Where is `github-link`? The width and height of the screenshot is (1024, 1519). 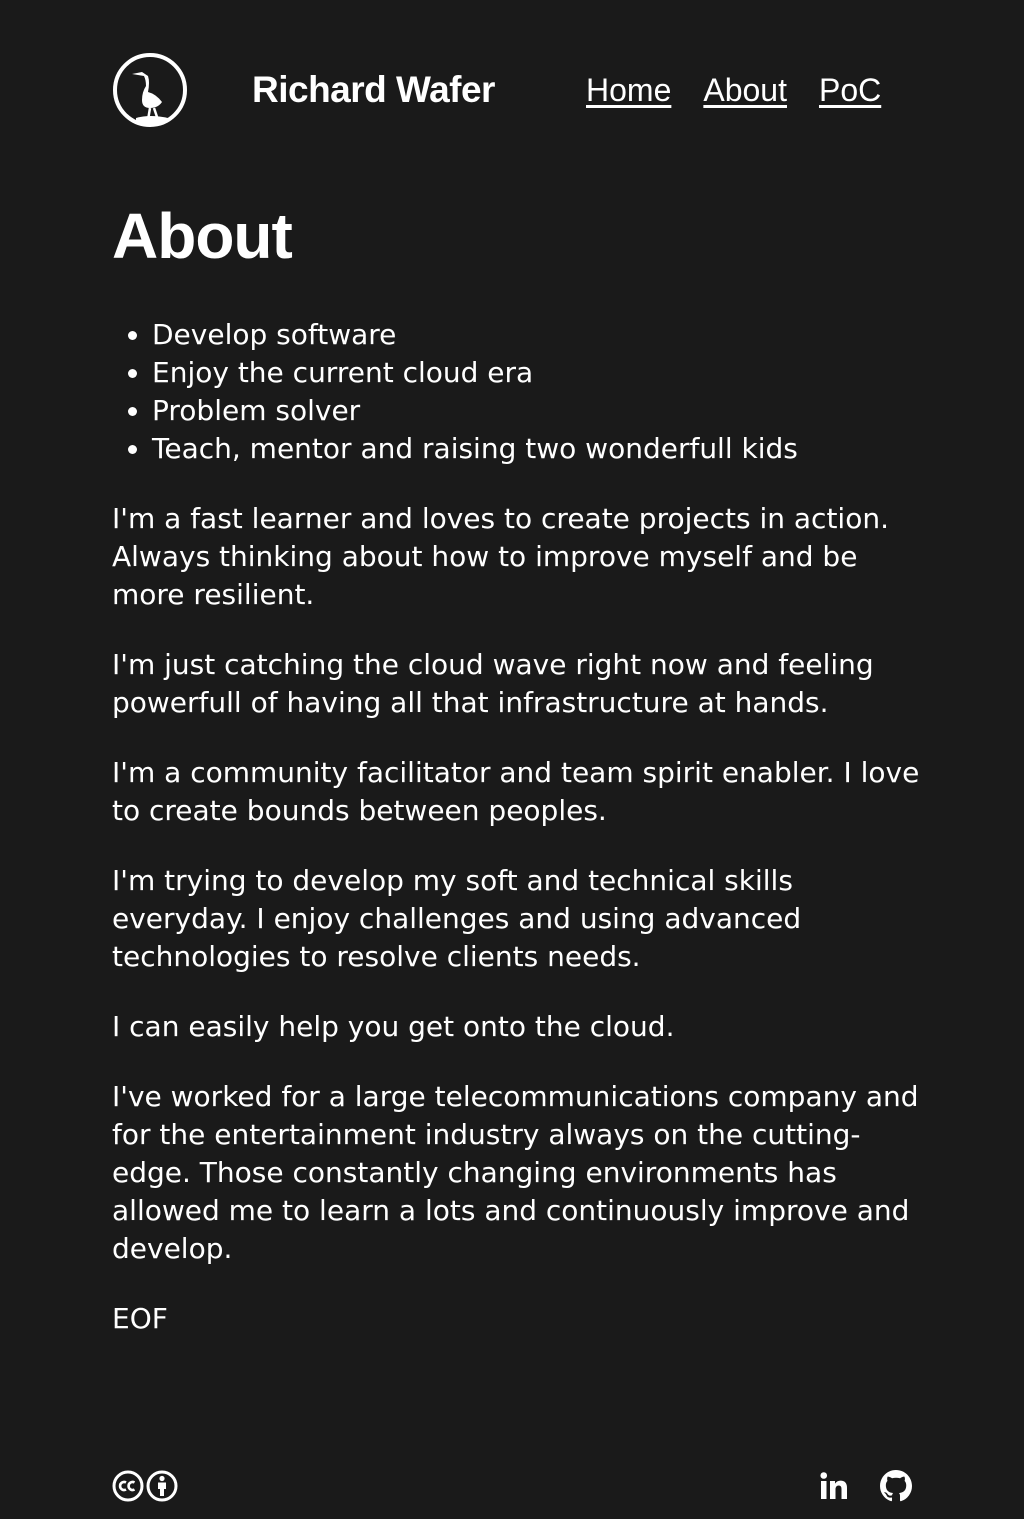
github-link is located at coordinates (896, 1488).